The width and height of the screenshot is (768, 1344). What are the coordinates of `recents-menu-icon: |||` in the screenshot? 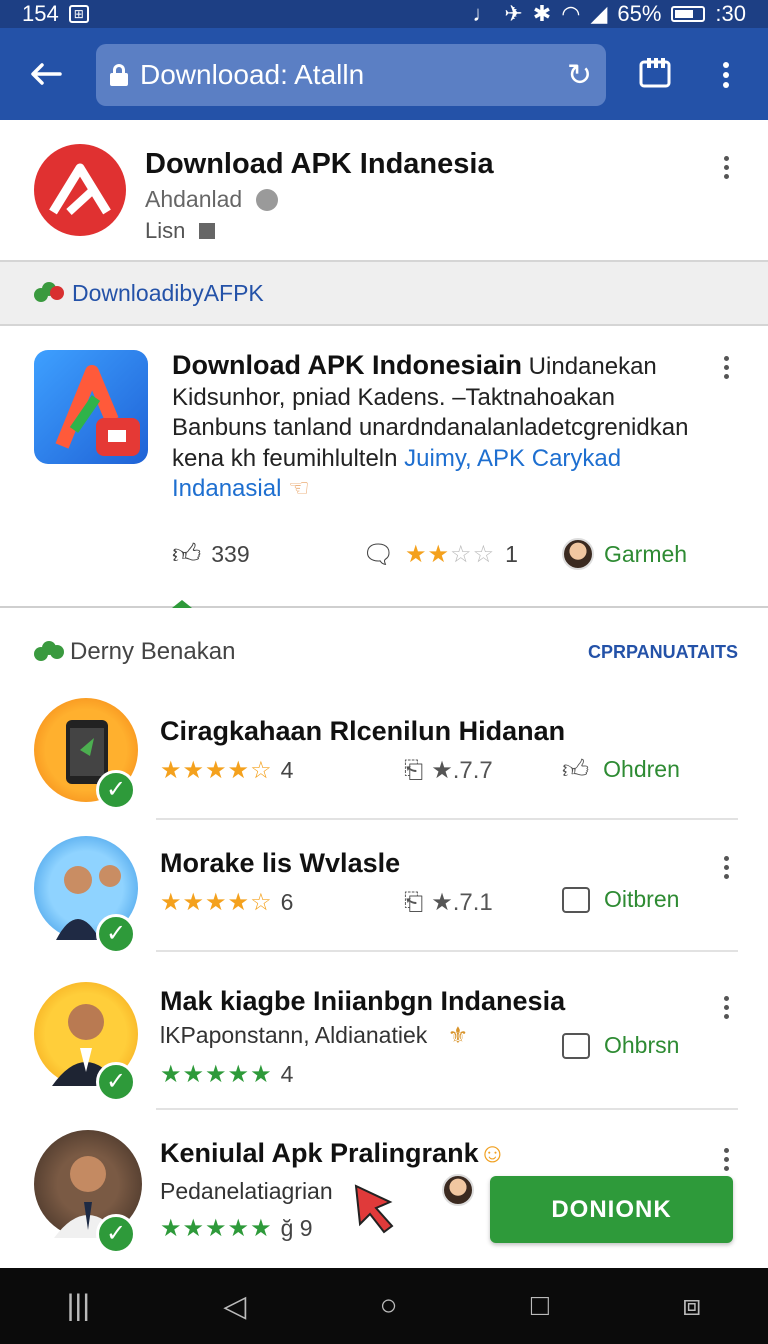 It's located at (78, 1306).